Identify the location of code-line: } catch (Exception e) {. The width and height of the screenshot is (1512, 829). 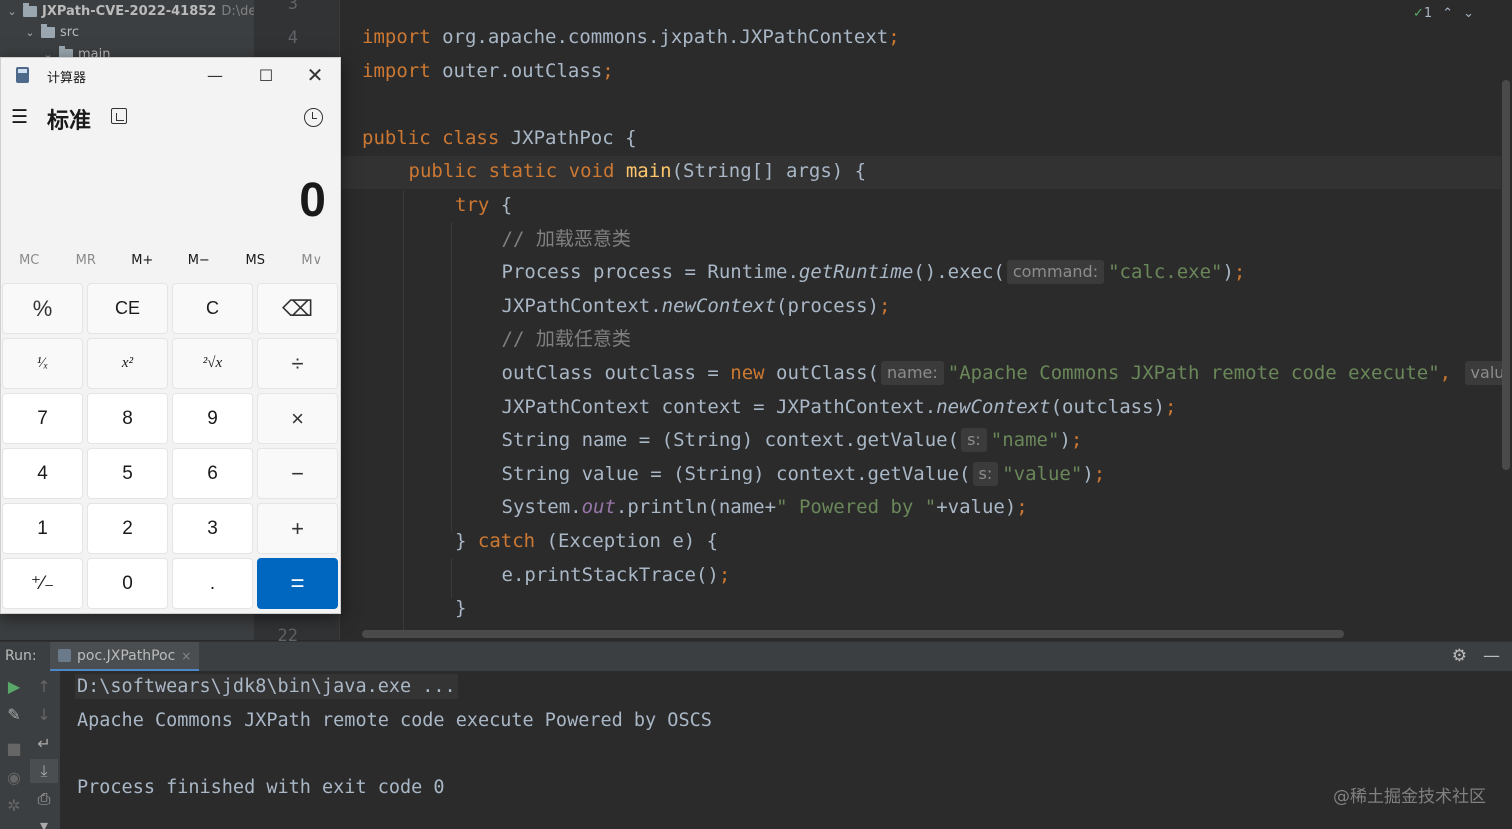
(586, 541).